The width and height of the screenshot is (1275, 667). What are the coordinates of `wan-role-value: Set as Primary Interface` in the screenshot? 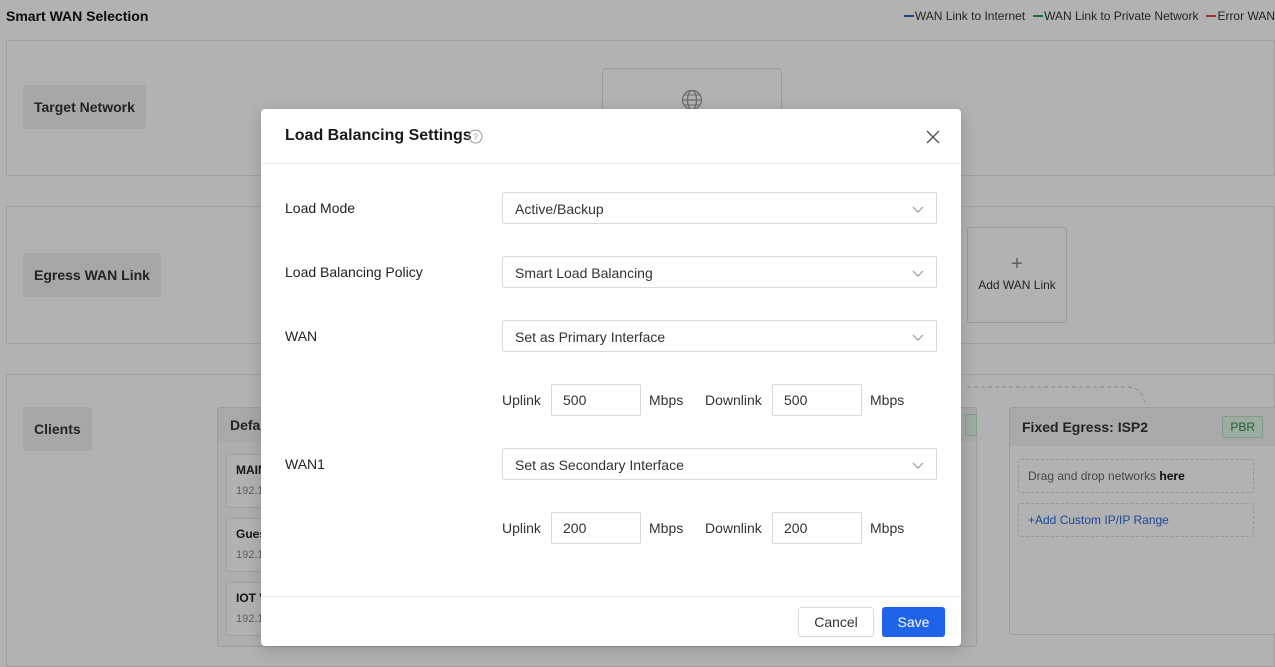 It's located at (590, 337).